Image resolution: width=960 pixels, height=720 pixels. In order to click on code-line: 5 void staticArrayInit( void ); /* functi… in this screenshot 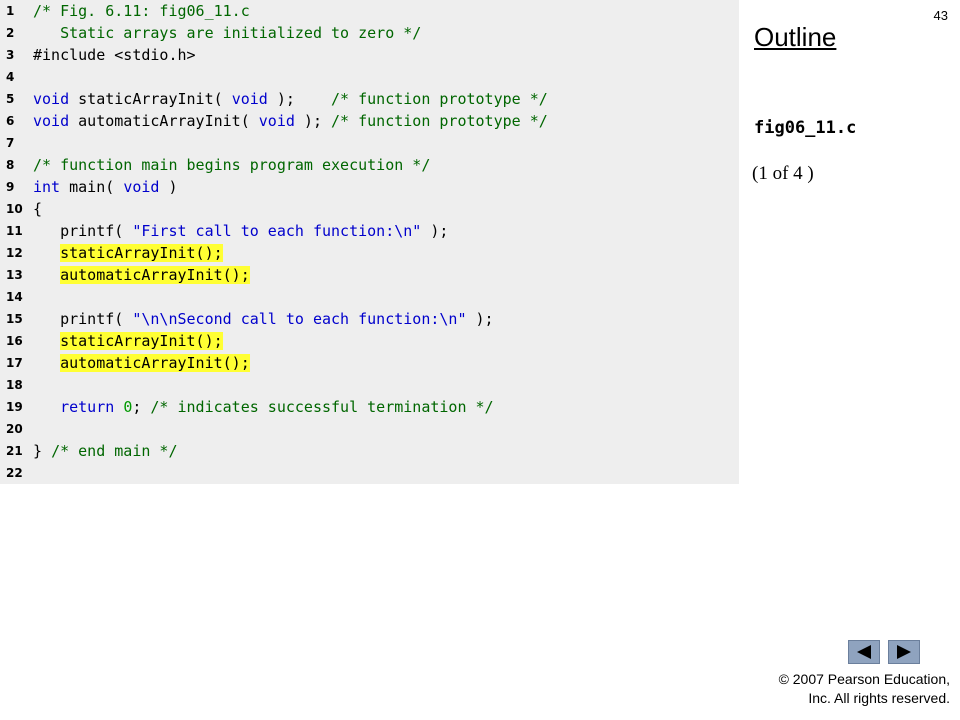, I will do `click(369, 99)`.